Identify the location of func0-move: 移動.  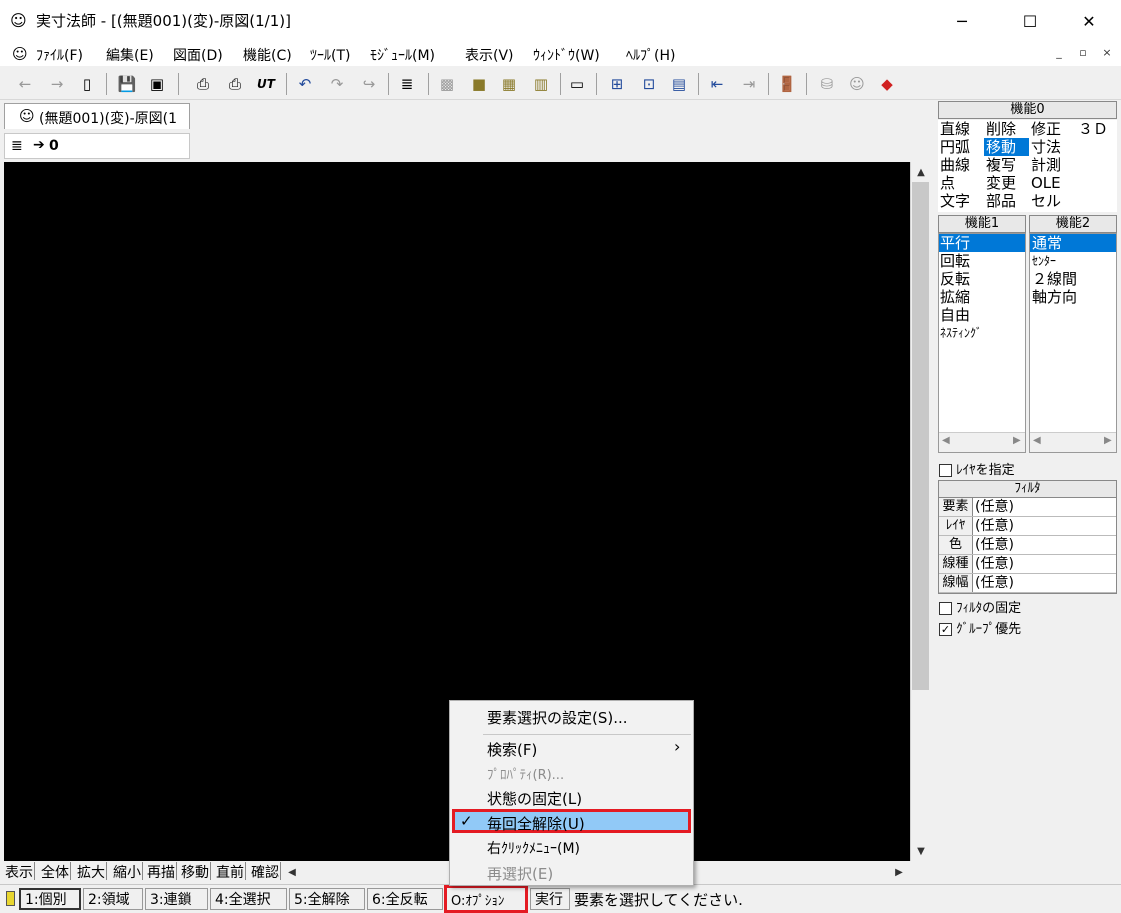
(1006, 147).